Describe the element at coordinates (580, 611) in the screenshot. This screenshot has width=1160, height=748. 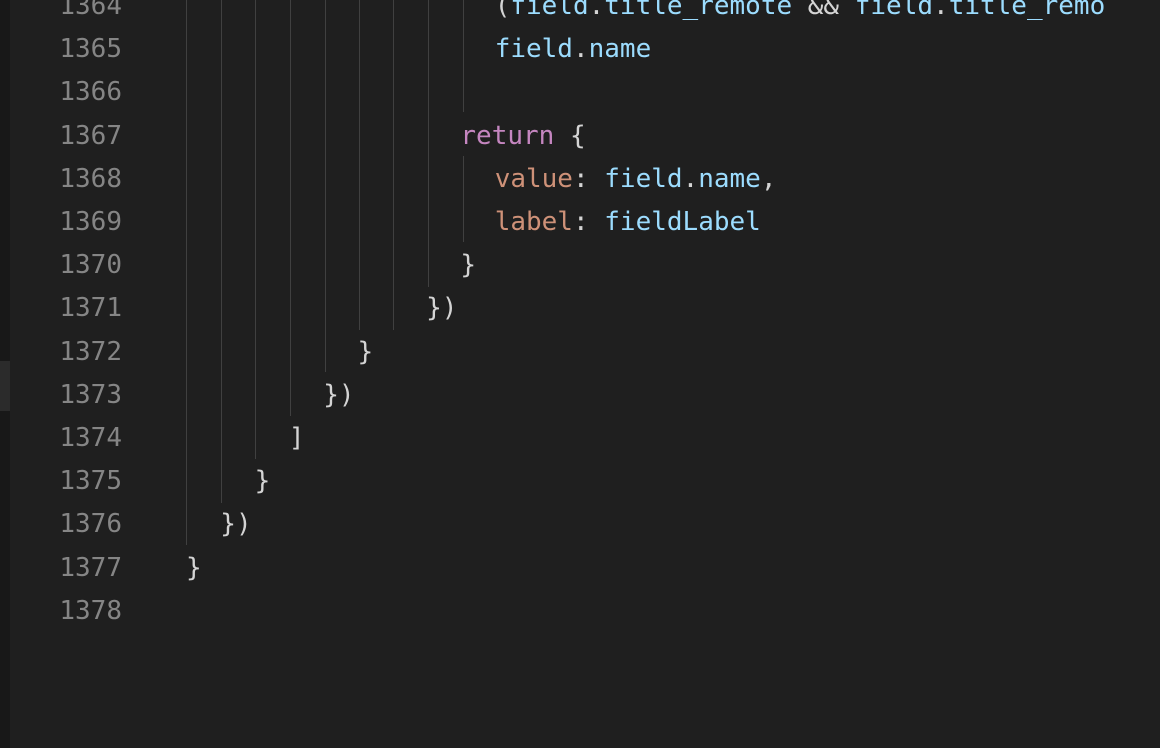
I see `code-line: 1378` at that location.